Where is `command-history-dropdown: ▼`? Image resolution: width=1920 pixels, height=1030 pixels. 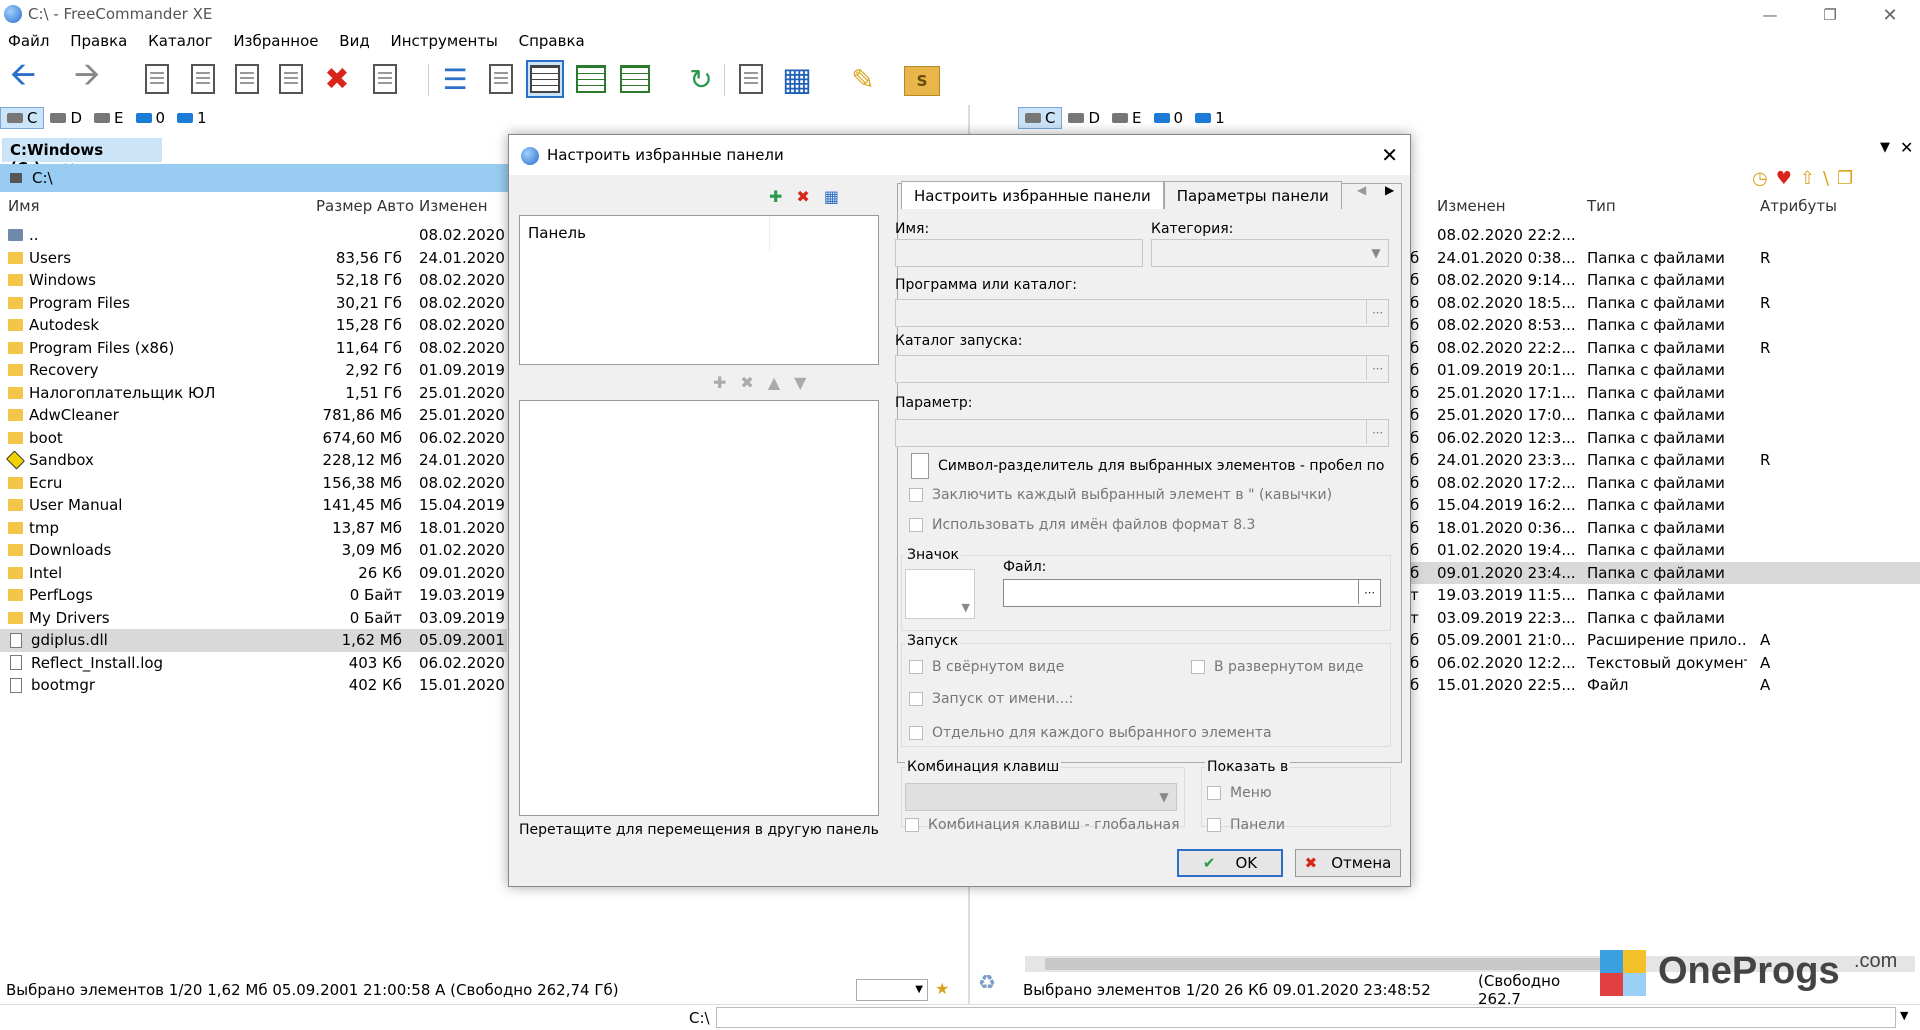 command-history-dropdown: ▼ is located at coordinates (1904, 1015).